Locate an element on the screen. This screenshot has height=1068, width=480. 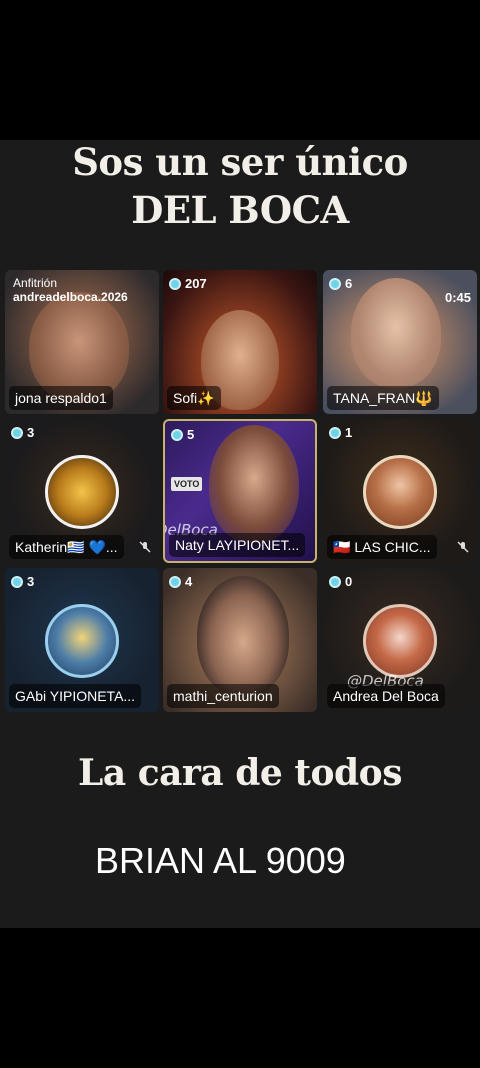
participant-tile-tana: 6 0:45 TANA_FRAN🔱 is located at coordinates (400, 342).